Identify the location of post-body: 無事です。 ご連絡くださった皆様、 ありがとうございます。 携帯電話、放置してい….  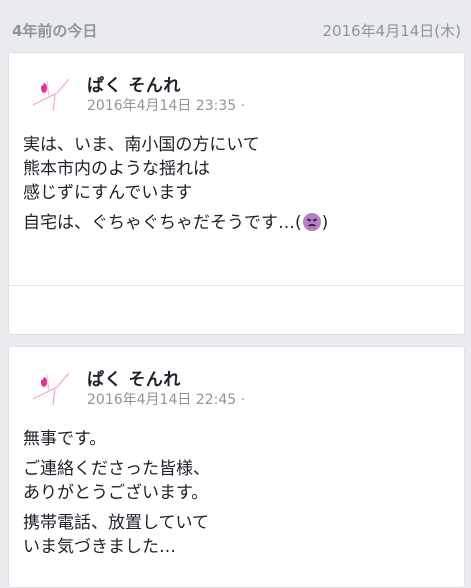
(116, 493).